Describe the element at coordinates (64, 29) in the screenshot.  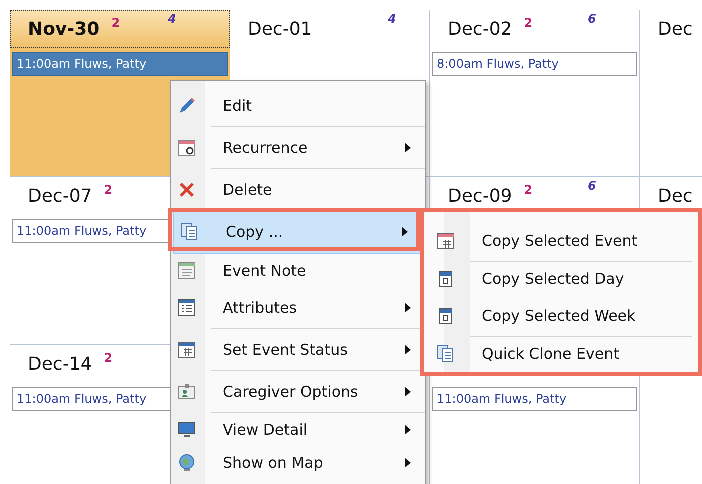
I see `day-date: Nov-30` at that location.